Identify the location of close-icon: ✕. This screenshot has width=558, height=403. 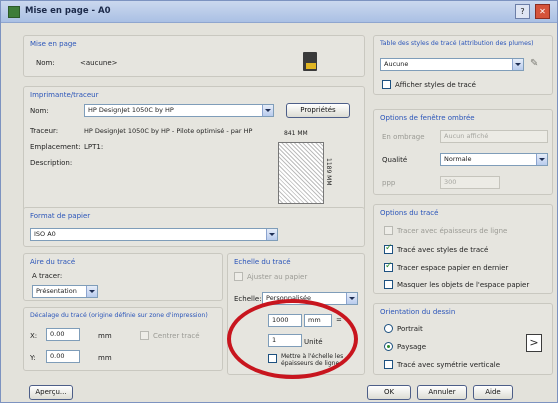
(542, 11).